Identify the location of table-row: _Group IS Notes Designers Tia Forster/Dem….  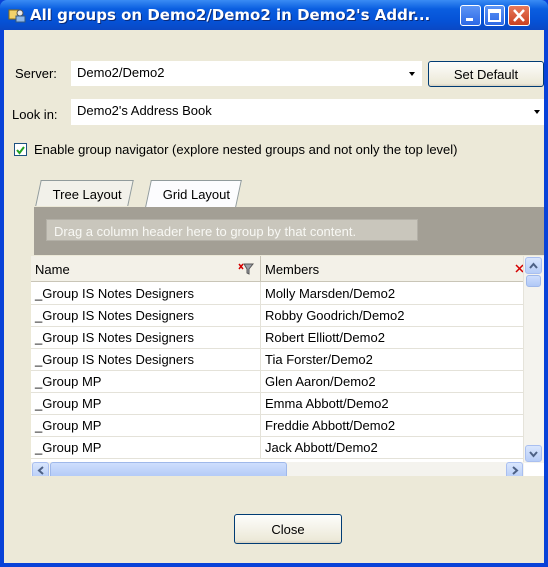
(277, 359).